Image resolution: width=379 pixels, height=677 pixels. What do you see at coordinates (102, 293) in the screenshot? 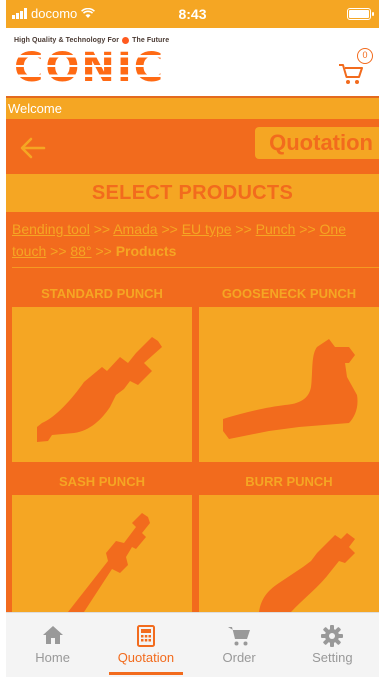
I see `product-label-standard-punch: STANDARD PUNCH` at bounding box center [102, 293].